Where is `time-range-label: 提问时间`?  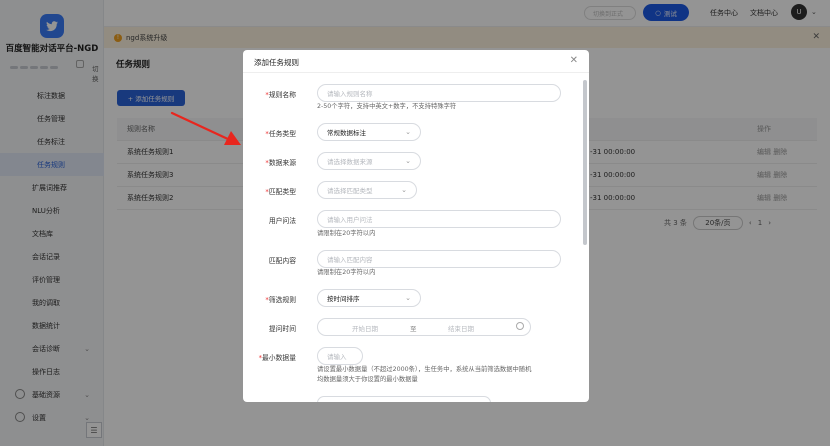
time-range-label: 提问时间 is located at coordinates (282, 329).